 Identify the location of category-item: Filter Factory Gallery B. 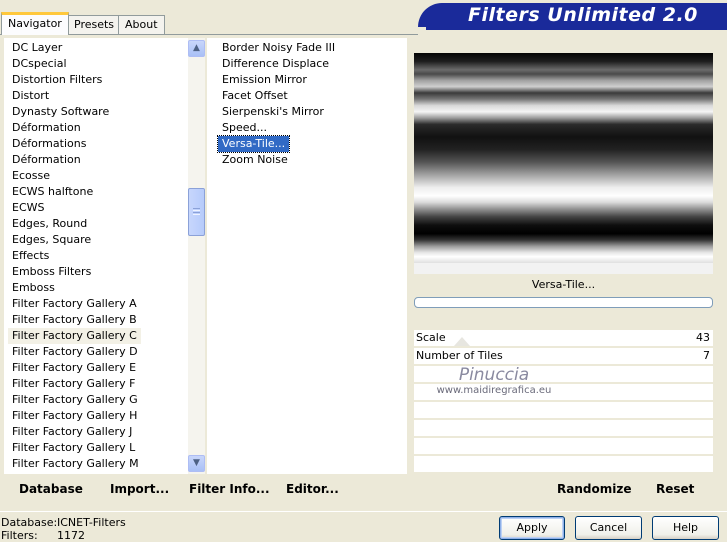
(74, 320).